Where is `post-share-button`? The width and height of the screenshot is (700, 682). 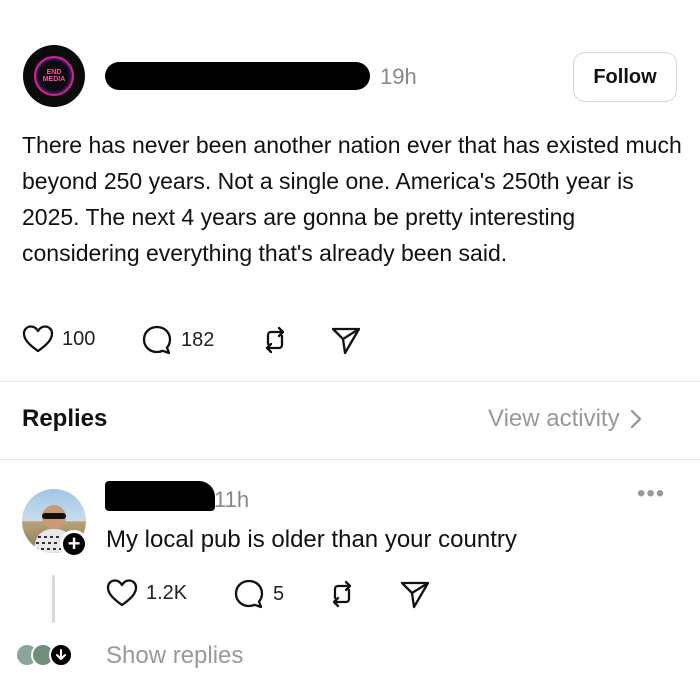
post-share-button is located at coordinates (346, 340).